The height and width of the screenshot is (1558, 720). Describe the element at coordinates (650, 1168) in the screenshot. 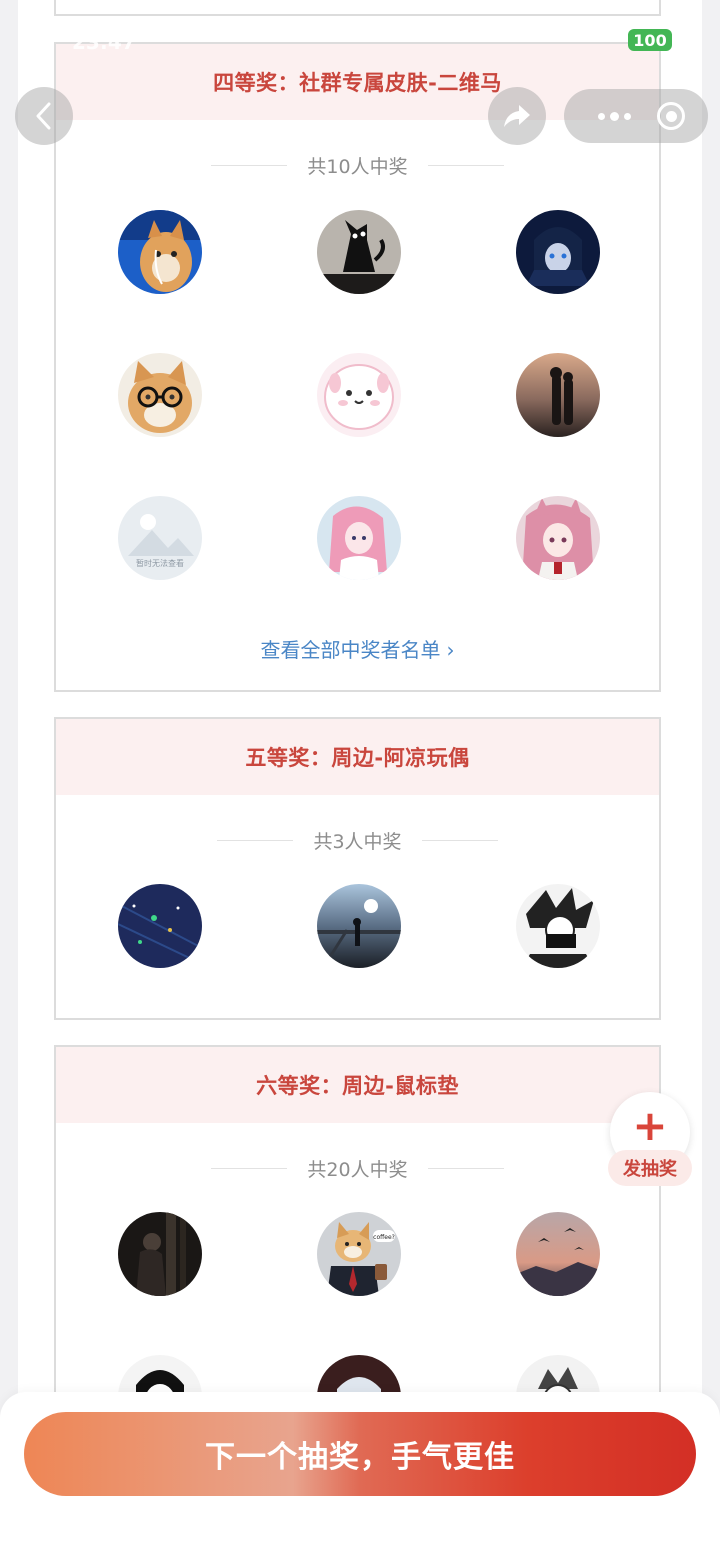

I see `create-lottery-label: 发抽奖` at that location.